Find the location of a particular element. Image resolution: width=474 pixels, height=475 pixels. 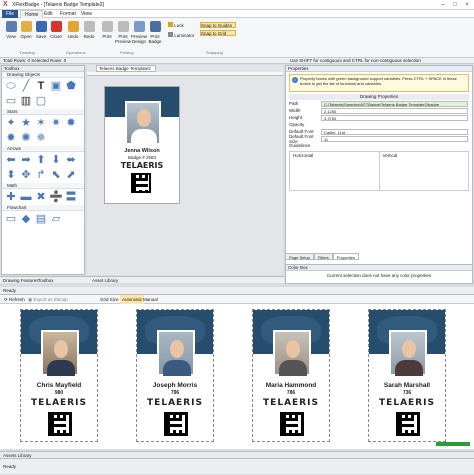

badge-logo: TELAERIS is located at coordinates (142, 165).